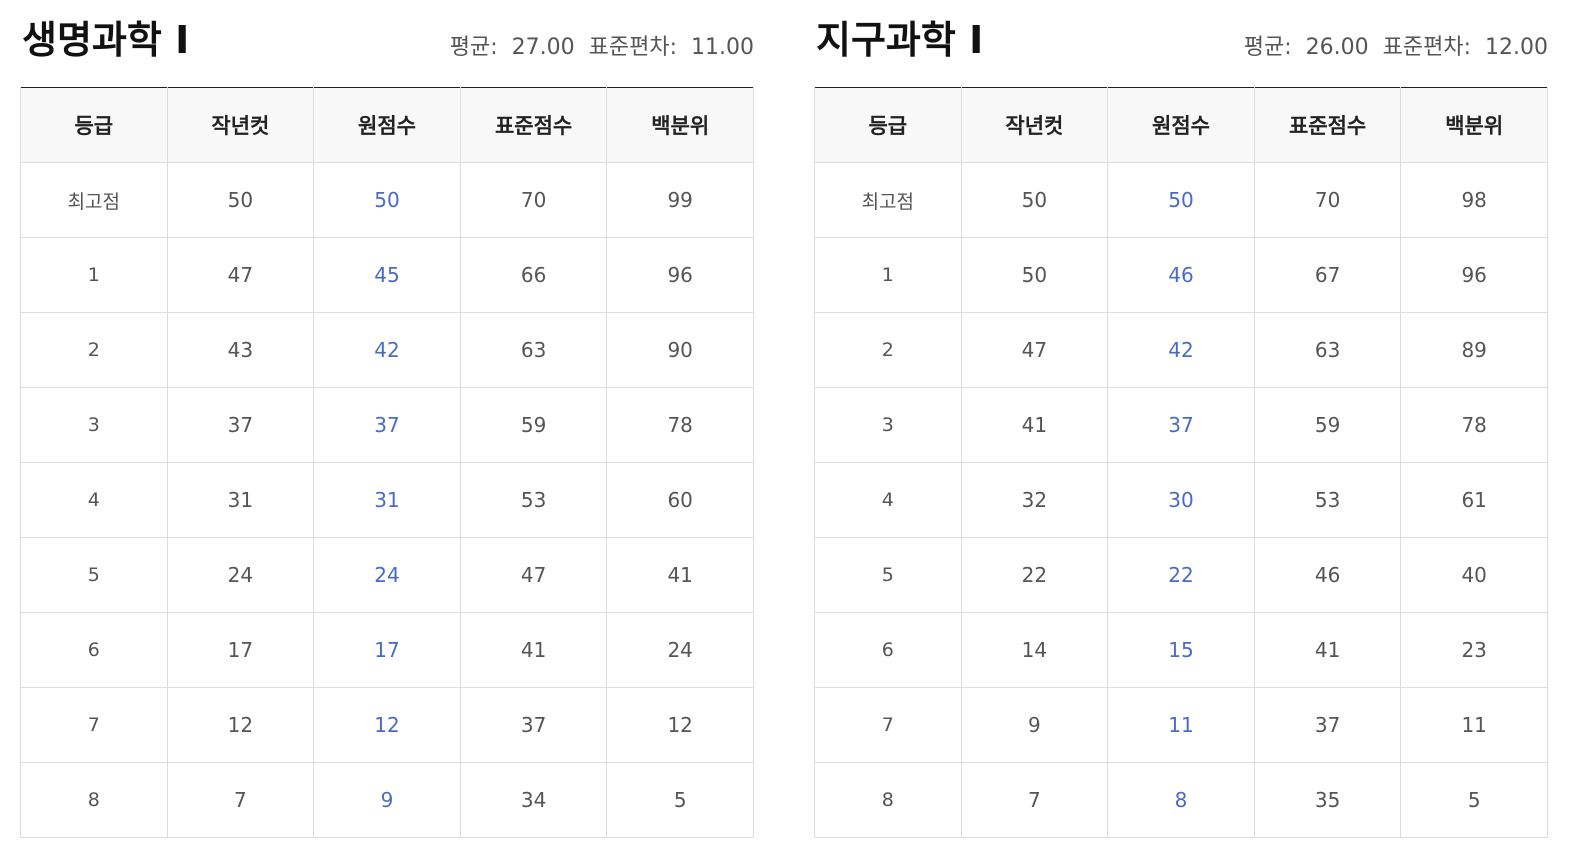 This screenshot has width=1570, height=864. I want to click on last-year-cut-cell: 43, so click(240, 350).